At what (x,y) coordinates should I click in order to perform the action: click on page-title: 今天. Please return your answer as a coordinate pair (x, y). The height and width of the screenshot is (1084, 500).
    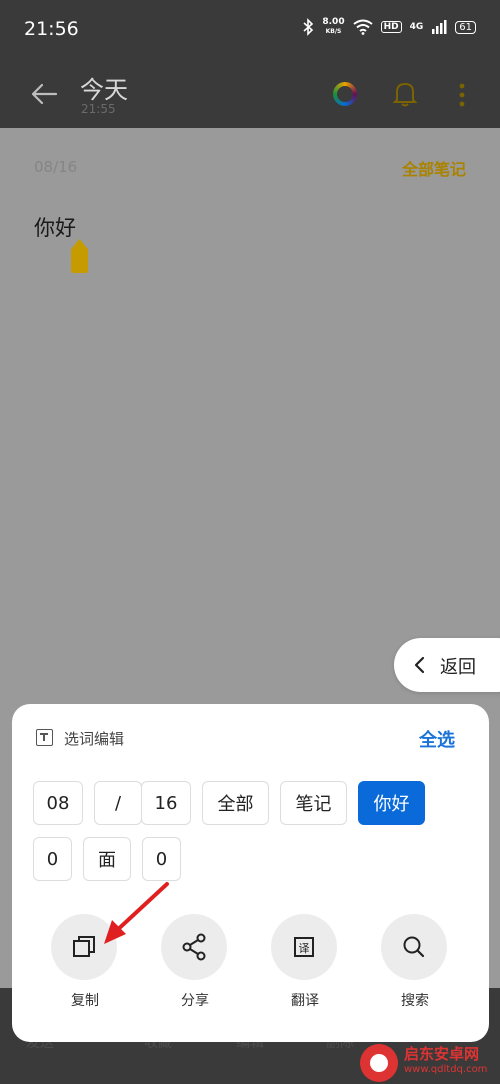
    Looking at the image, I should click on (104, 90).